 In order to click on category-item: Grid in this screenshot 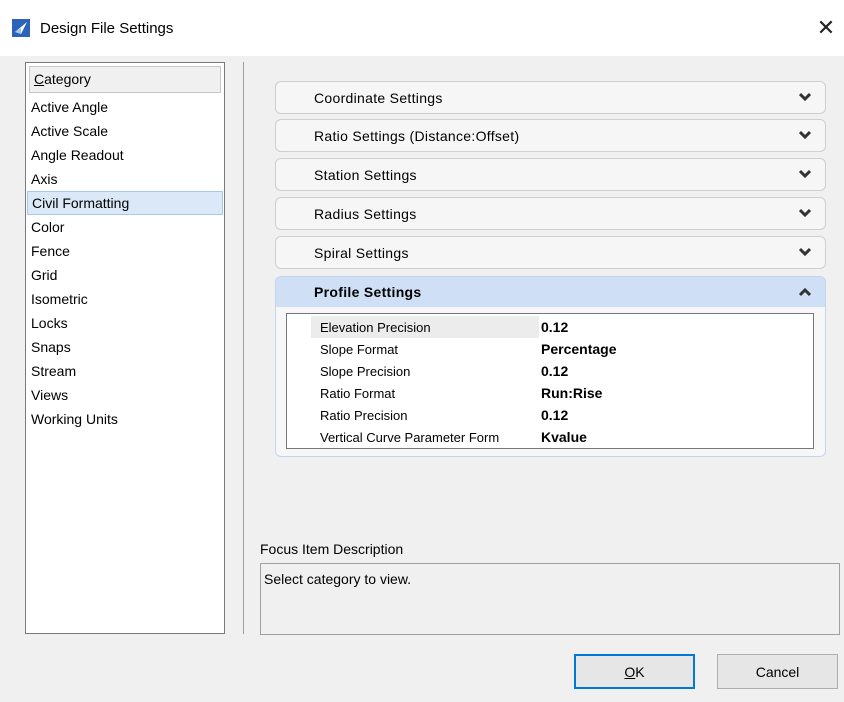, I will do `click(125, 275)`.